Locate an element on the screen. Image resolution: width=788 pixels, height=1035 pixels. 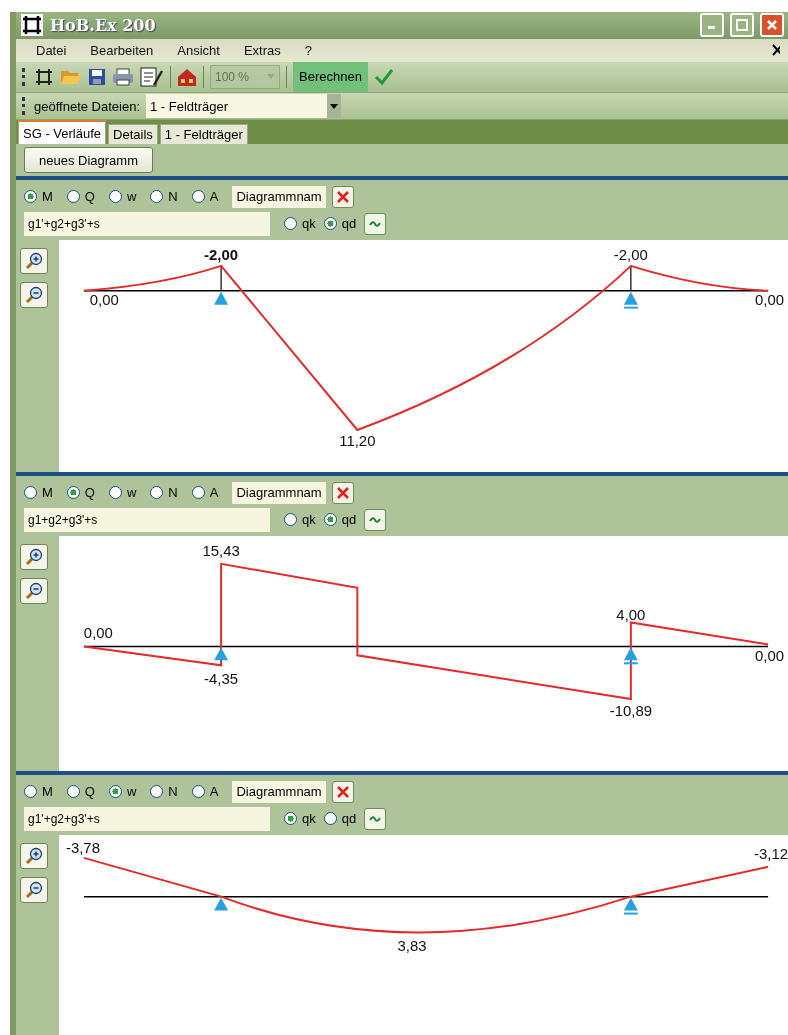
tab: Details is located at coordinates (133, 134).